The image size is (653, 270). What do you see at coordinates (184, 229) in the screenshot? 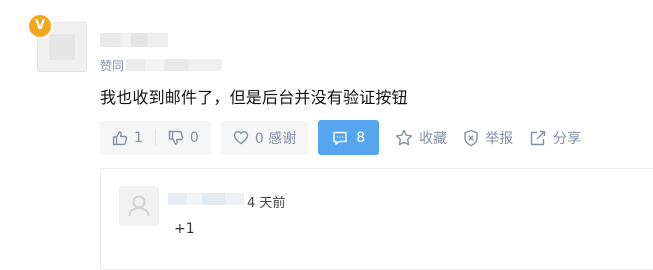
I see `comment-text: +1` at bounding box center [184, 229].